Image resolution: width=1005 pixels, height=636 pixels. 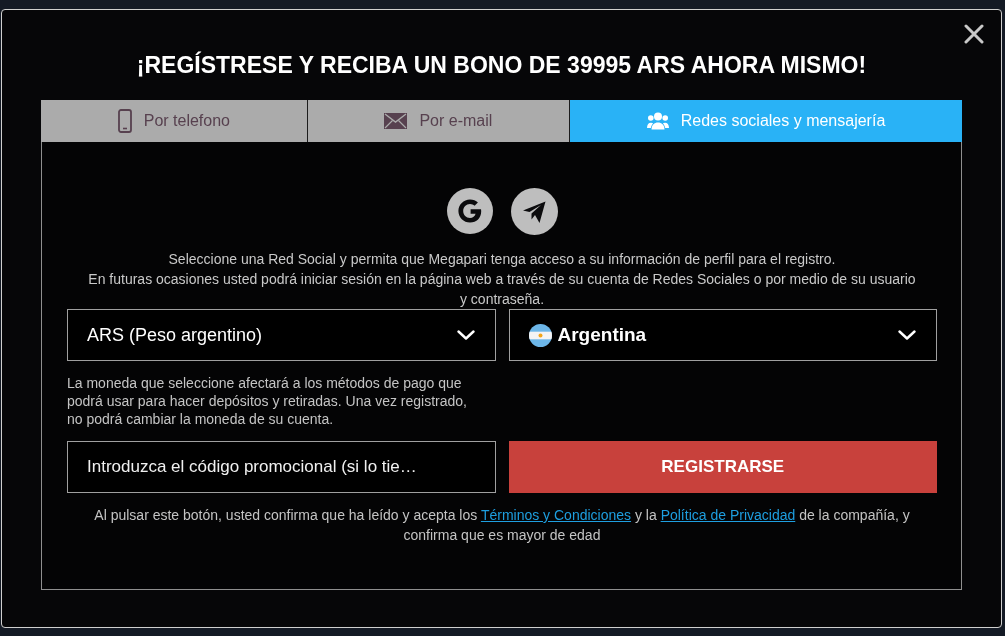 I want to click on terms-text: Al pulsar este botón, usted confirma que ha leído y acepta los Términos y Condiciones y la Política de Privacidad de la compañía, y confirma que es mayor de edad, so click(x=502, y=525).